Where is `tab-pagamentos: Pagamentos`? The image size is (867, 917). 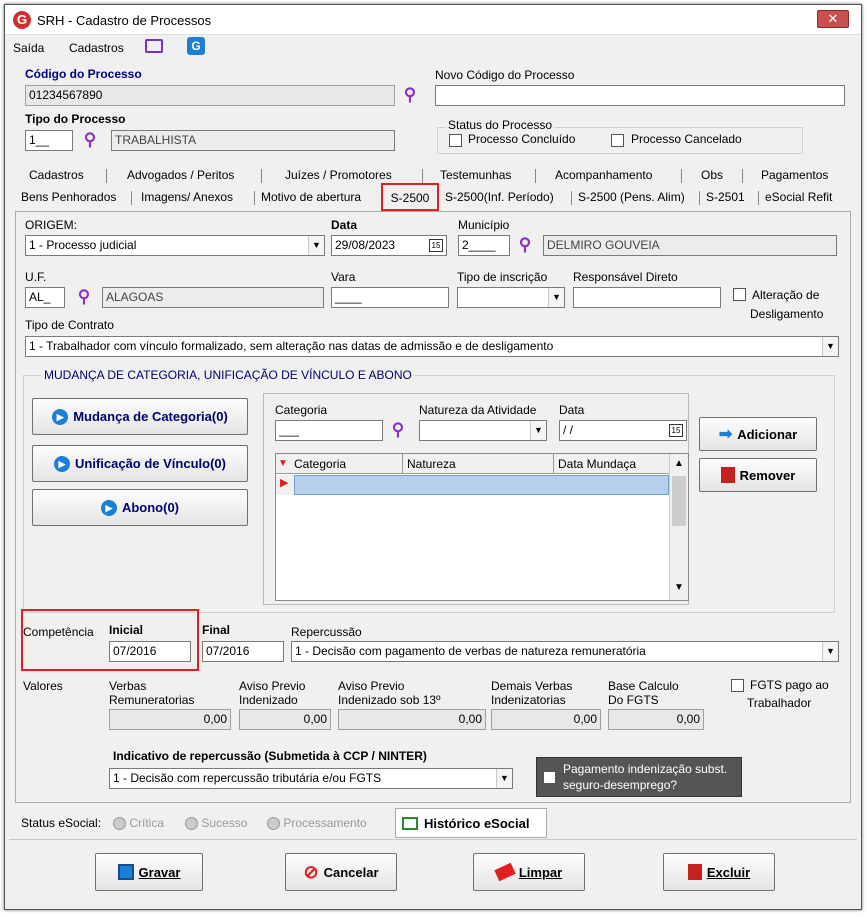 tab-pagamentos: Pagamentos is located at coordinates (794, 176).